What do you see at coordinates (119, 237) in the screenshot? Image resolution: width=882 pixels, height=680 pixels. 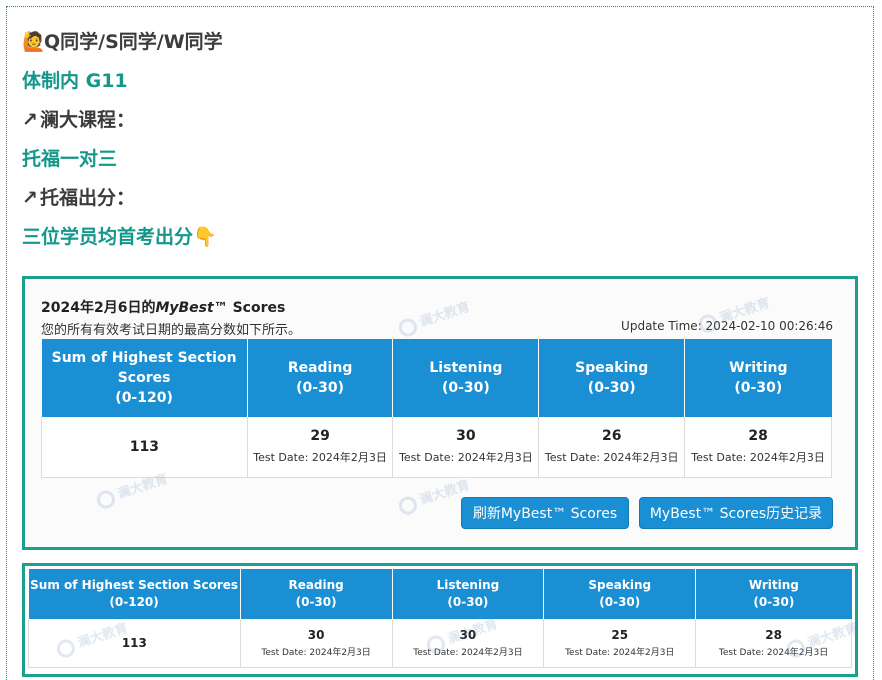 I see `result-value: 三位学员均首考出分👇` at bounding box center [119, 237].